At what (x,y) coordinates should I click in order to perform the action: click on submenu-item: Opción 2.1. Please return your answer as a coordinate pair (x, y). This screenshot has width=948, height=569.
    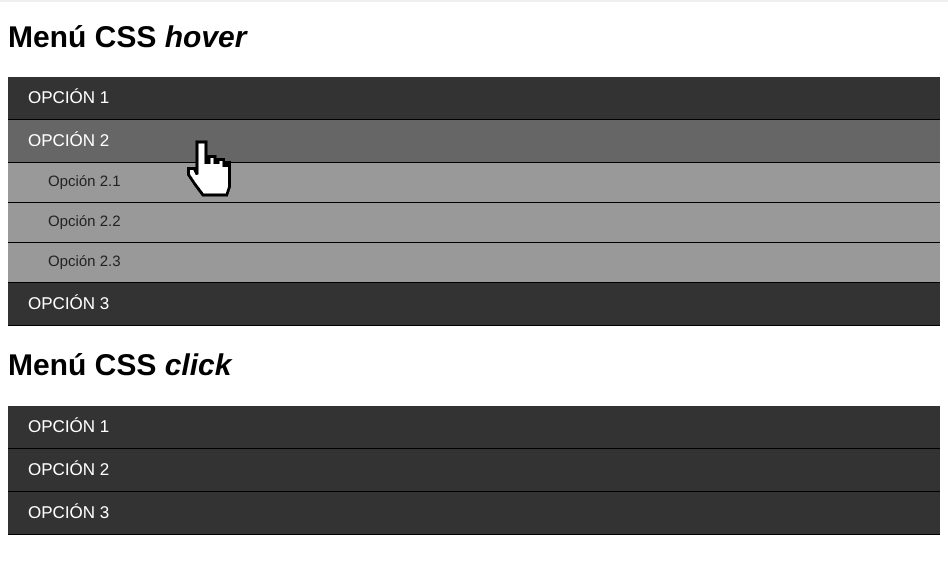
    Looking at the image, I should click on (474, 183).